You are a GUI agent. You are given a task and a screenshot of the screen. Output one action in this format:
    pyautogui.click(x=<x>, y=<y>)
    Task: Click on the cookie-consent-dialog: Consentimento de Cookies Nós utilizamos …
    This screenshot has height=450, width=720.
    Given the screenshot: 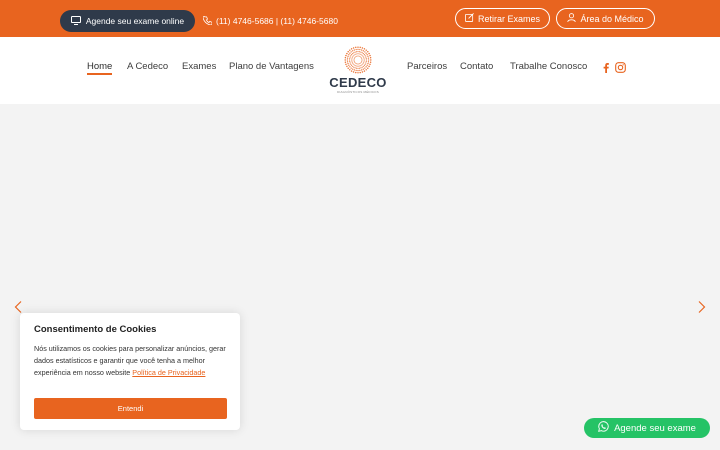 What is the action you would take?
    pyautogui.click(x=130, y=371)
    